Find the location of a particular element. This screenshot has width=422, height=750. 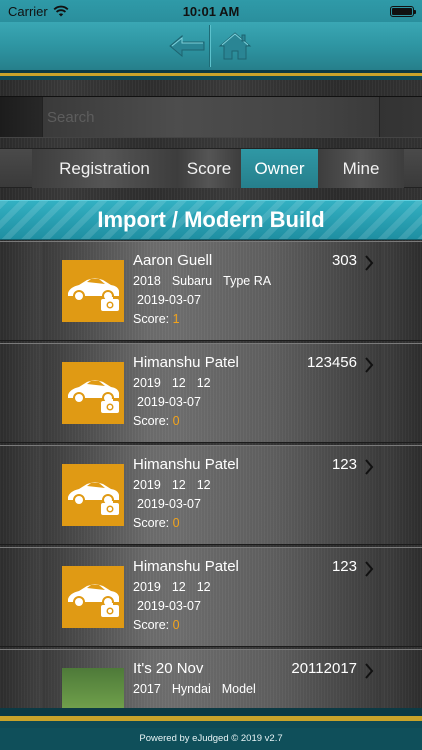

back-arrow-icon is located at coordinates (187, 46).